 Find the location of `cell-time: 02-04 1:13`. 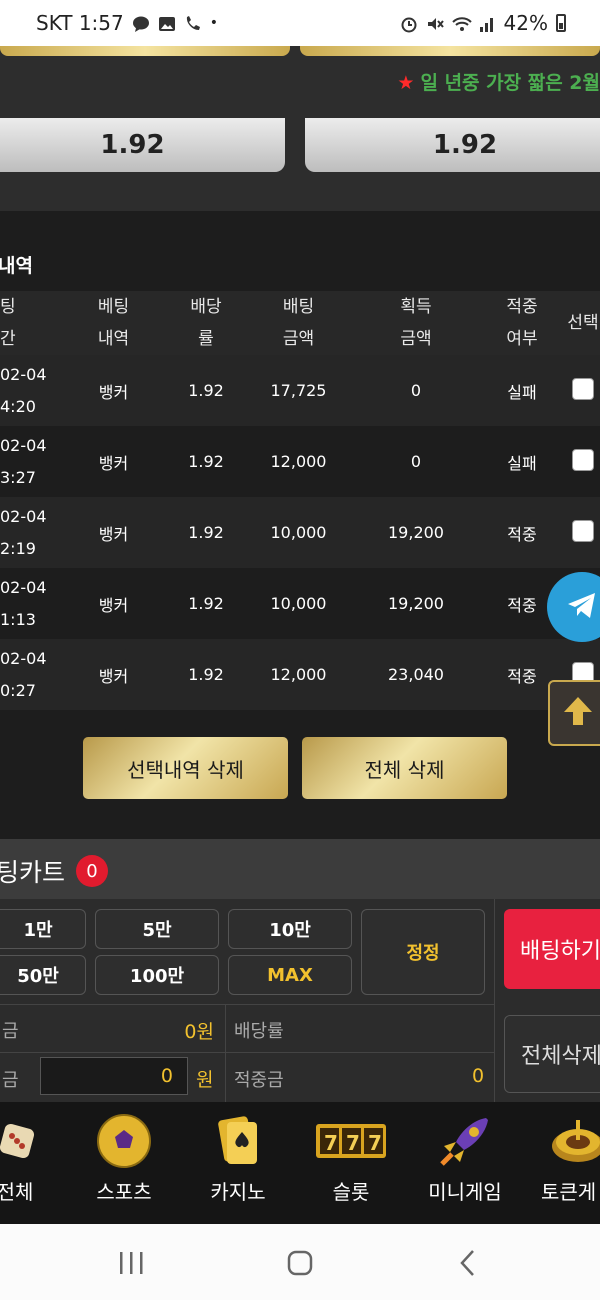

cell-time: 02-04 1:13 is located at coordinates (33, 603).